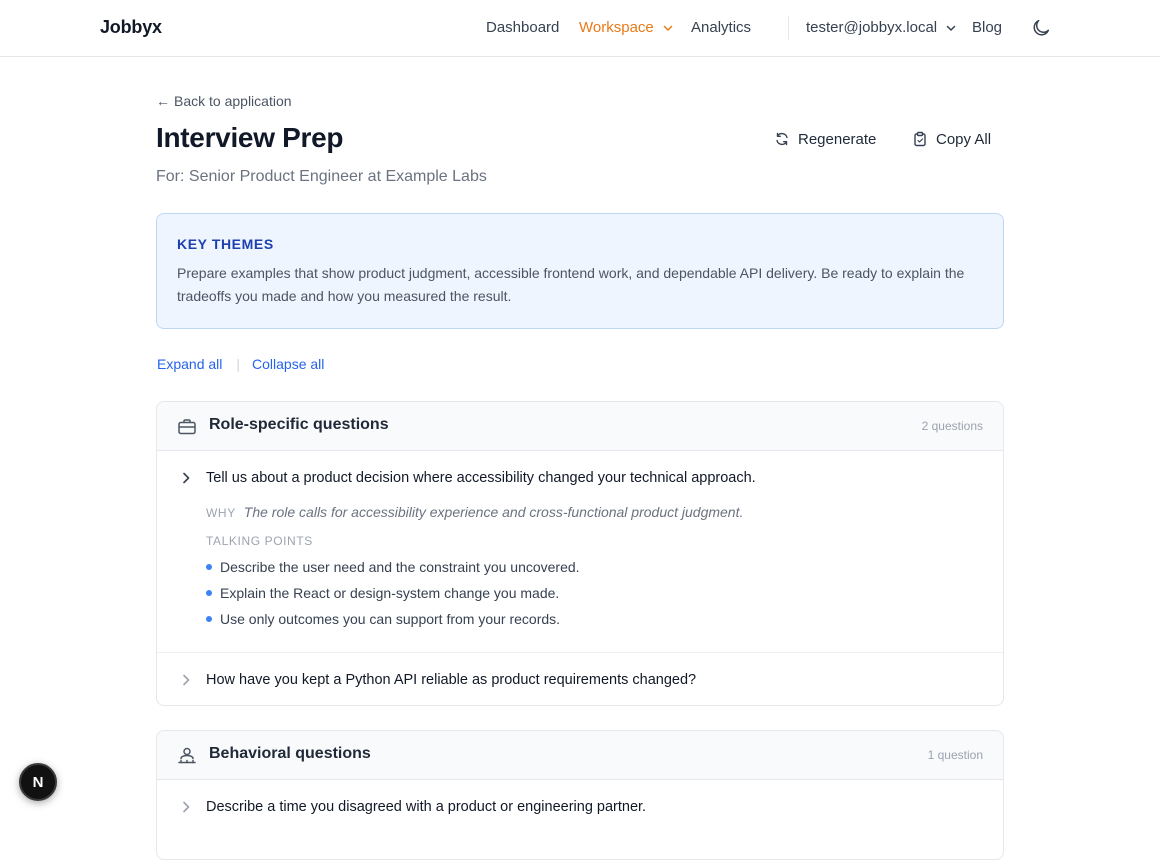 The width and height of the screenshot is (1160, 860). What do you see at coordinates (163, 101) in the screenshot?
I see `arrow-left-icon: ←` at bounding box center [163, 101].